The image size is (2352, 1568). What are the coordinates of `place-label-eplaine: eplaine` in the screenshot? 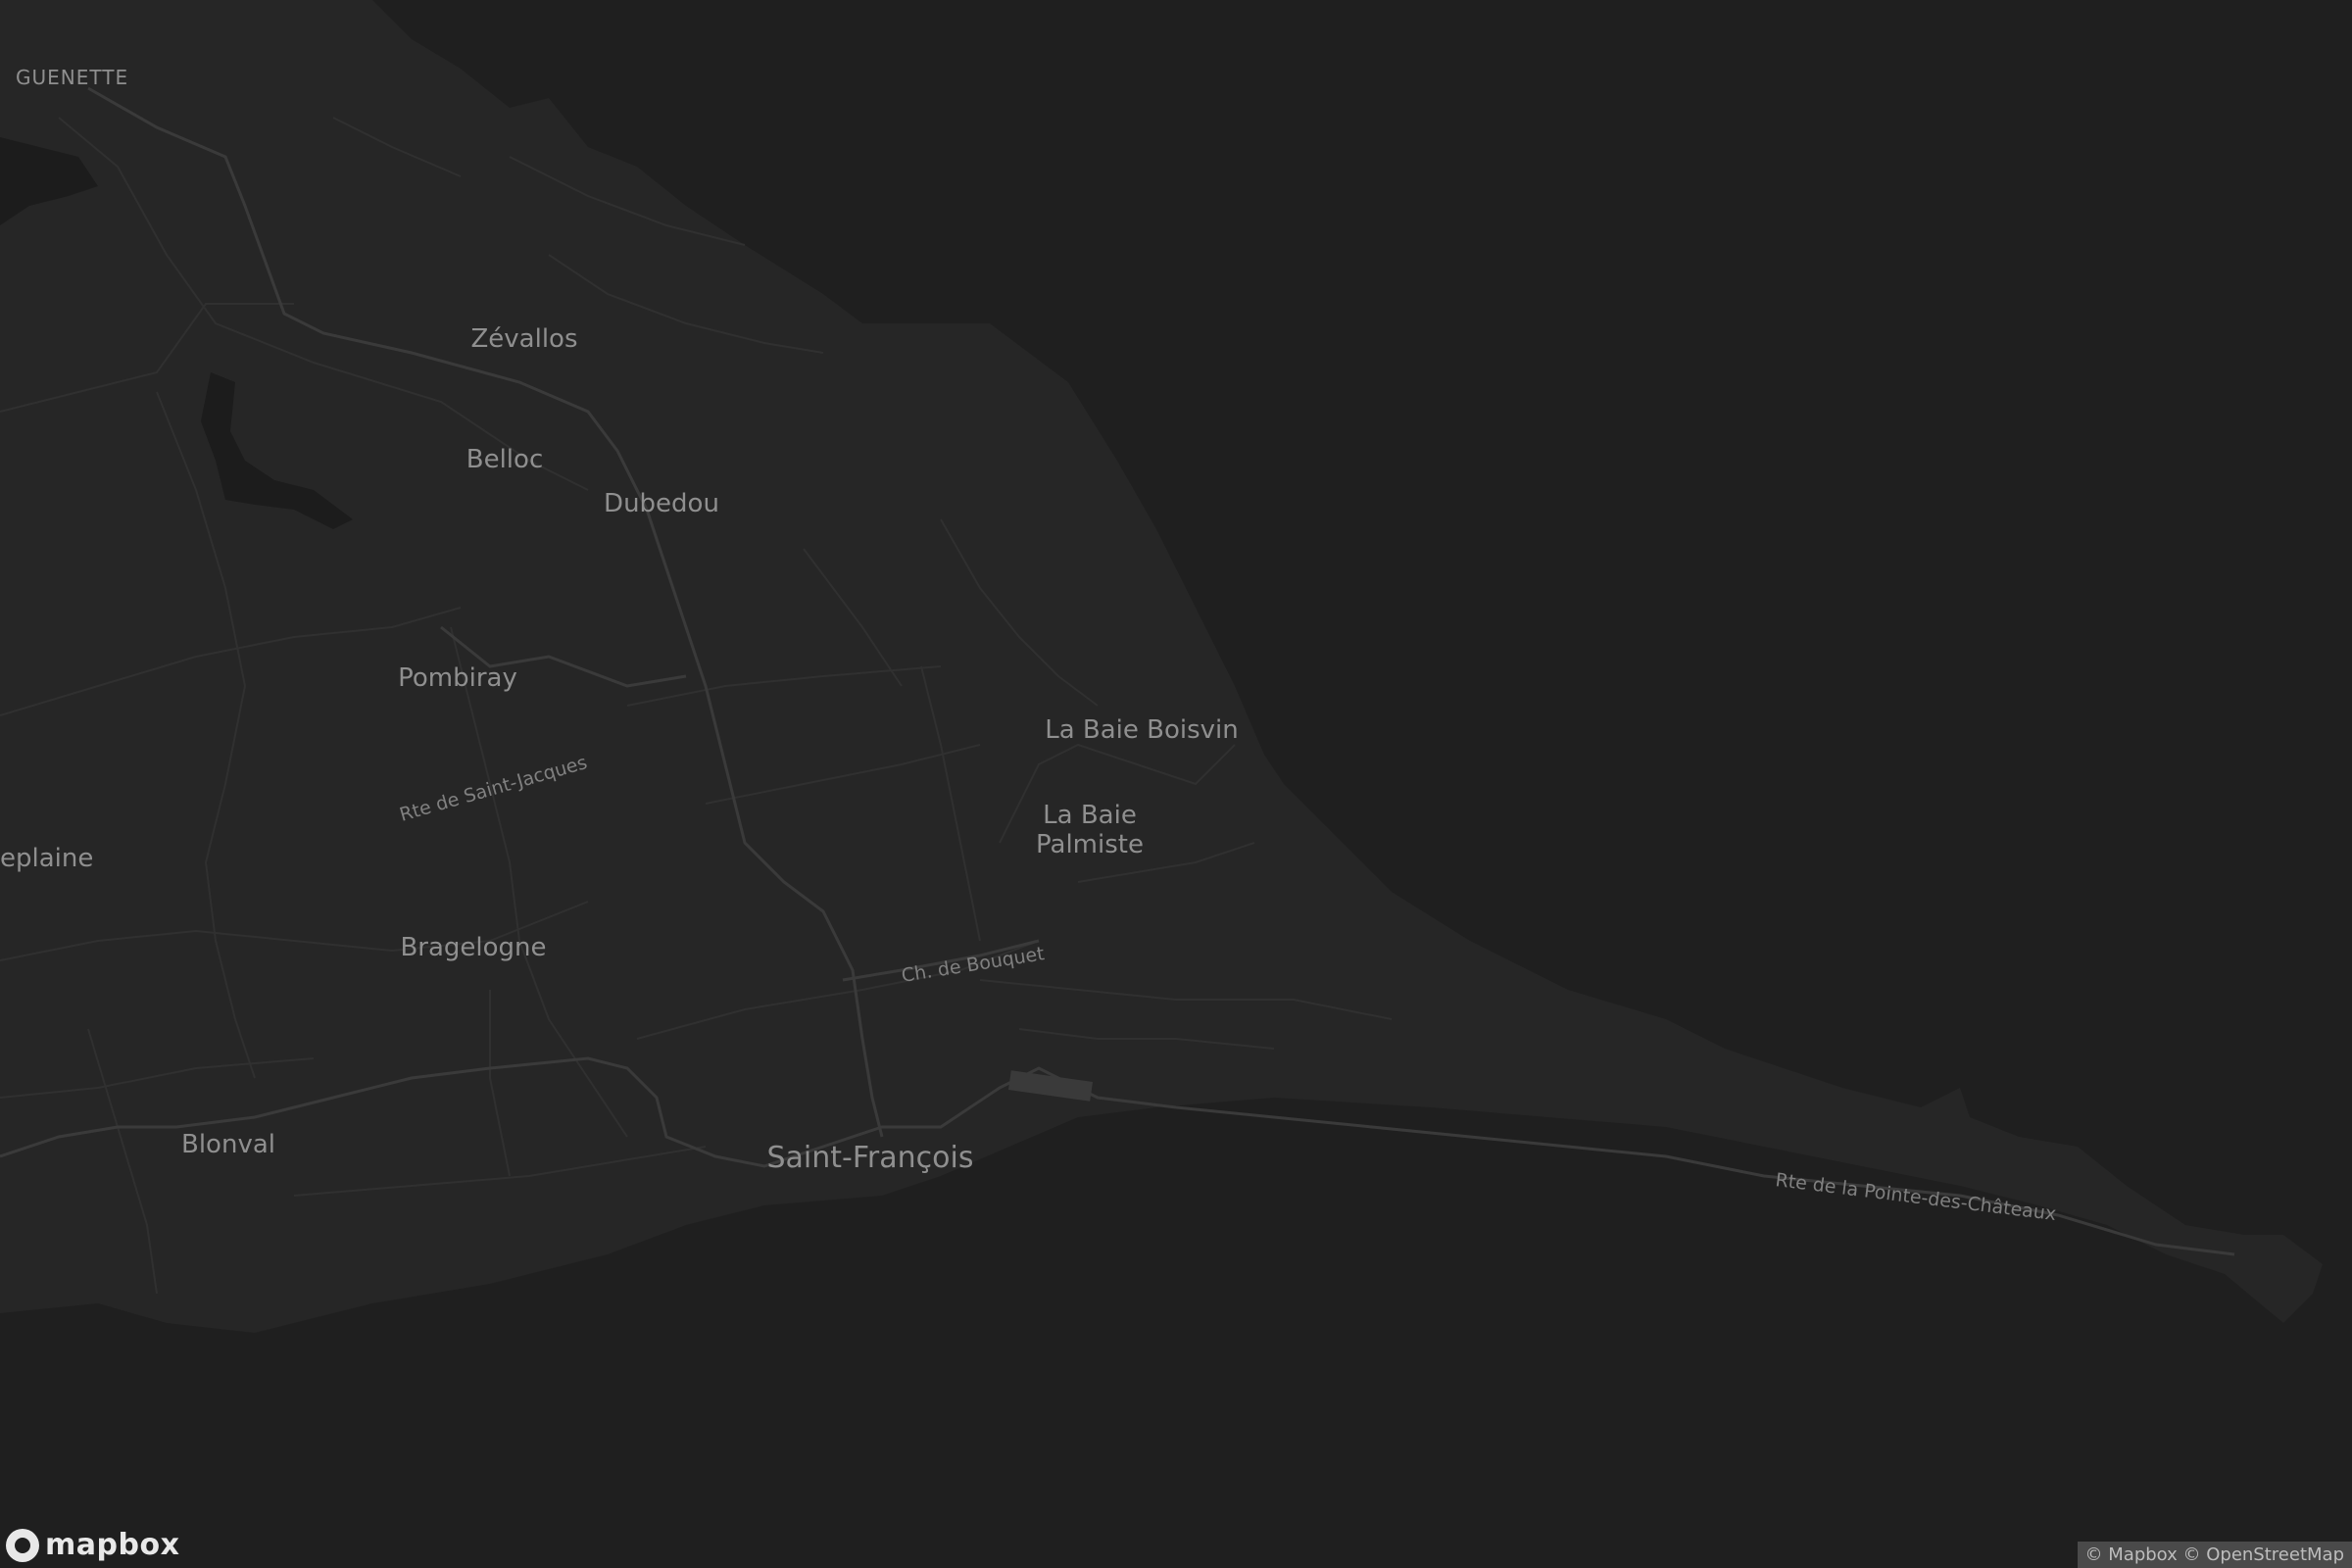 It's located at (47, 858).